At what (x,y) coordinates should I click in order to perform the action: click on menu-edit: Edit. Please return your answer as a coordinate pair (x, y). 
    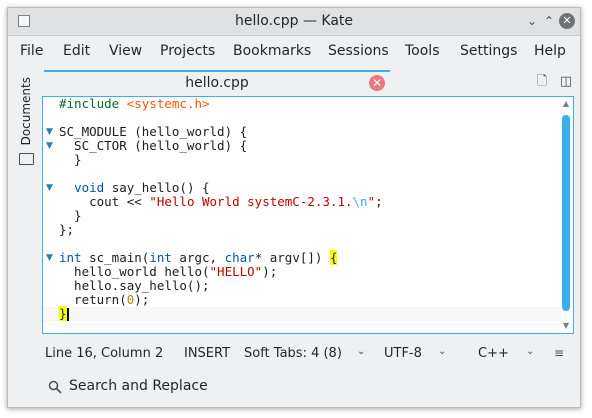
    Looking at the image, I should click on (76, 51).